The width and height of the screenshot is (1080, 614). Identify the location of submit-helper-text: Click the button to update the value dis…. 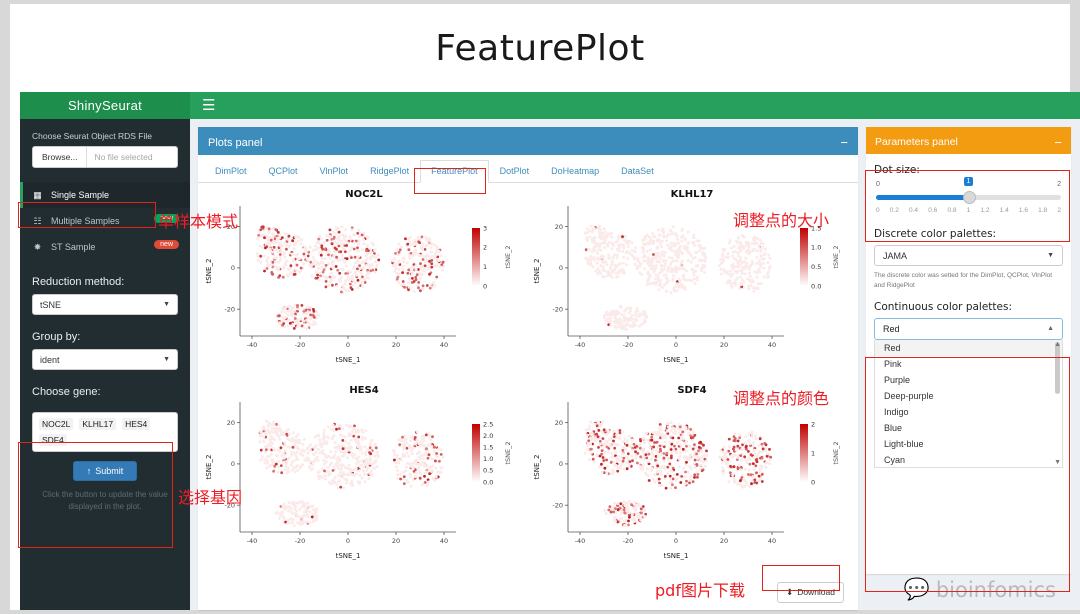
(105, 500).